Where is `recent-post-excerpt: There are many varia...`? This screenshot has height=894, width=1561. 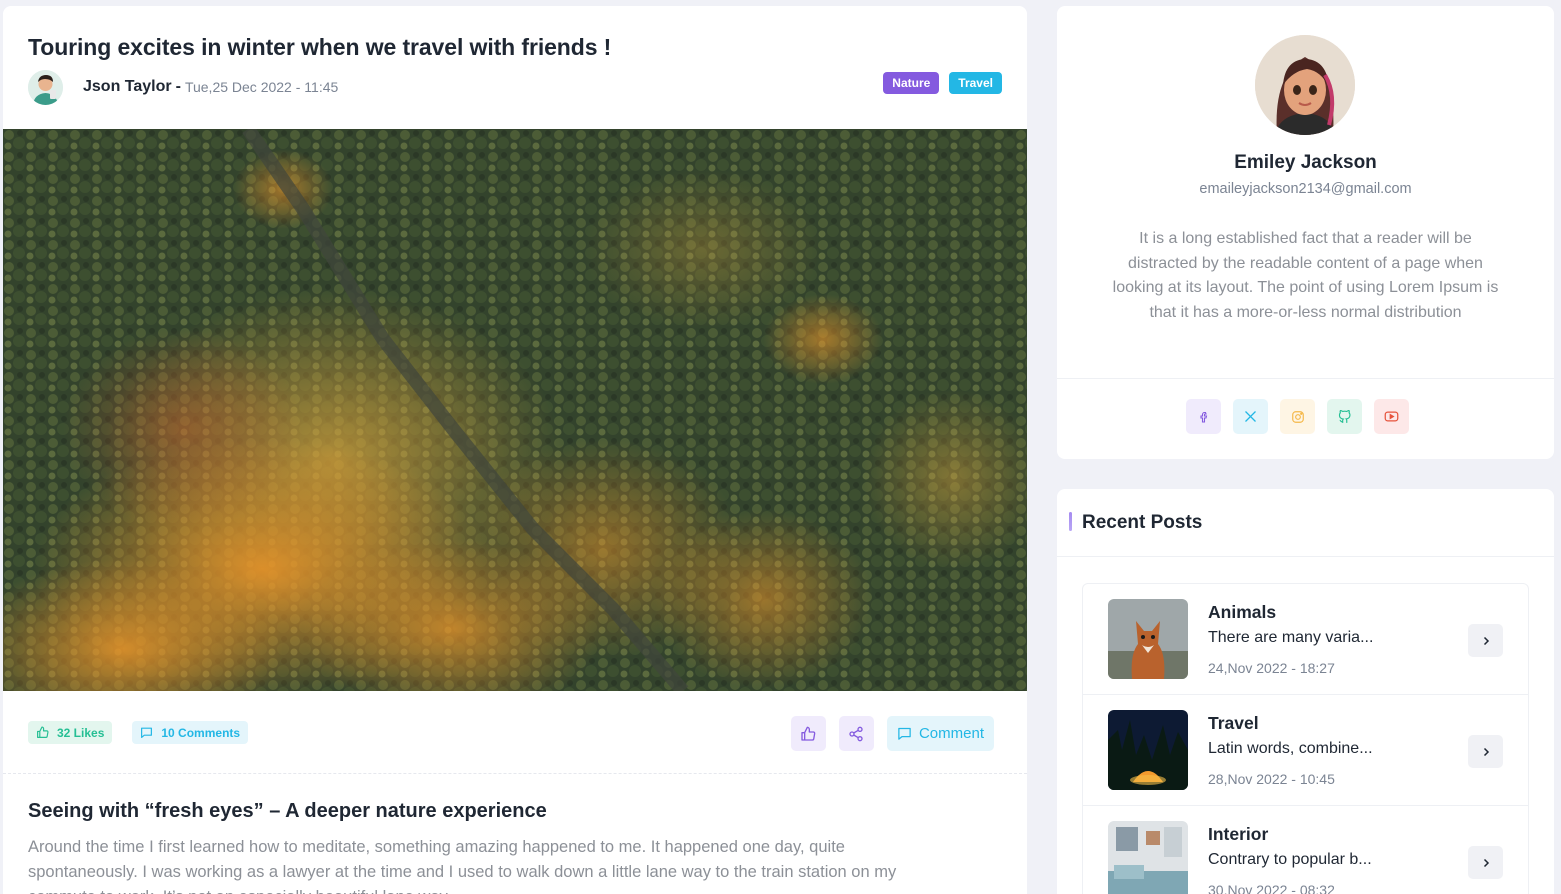 recent-post-excerpt: There are many varia... is located at coordinates (1291, 637).